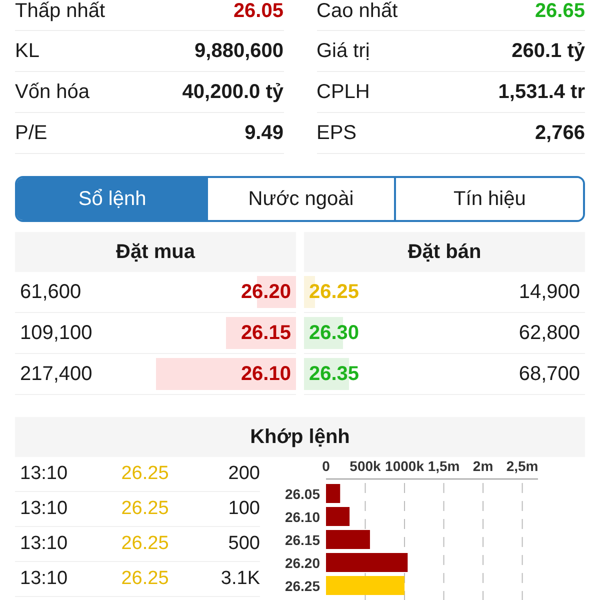 Image resolution: width=600 pixels, height=600 pixels. Describe the element at coordinates (56, 374) in the screenshot. I see `bid-volume: 217,400` at that location.